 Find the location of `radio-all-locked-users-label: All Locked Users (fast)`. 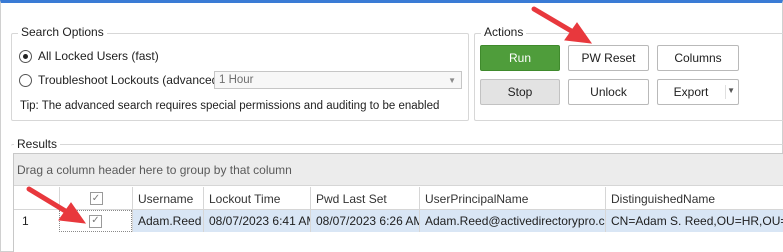

radio-all-locked-users-label: All Locked Users (fast) is located at coordinates (98, 56).